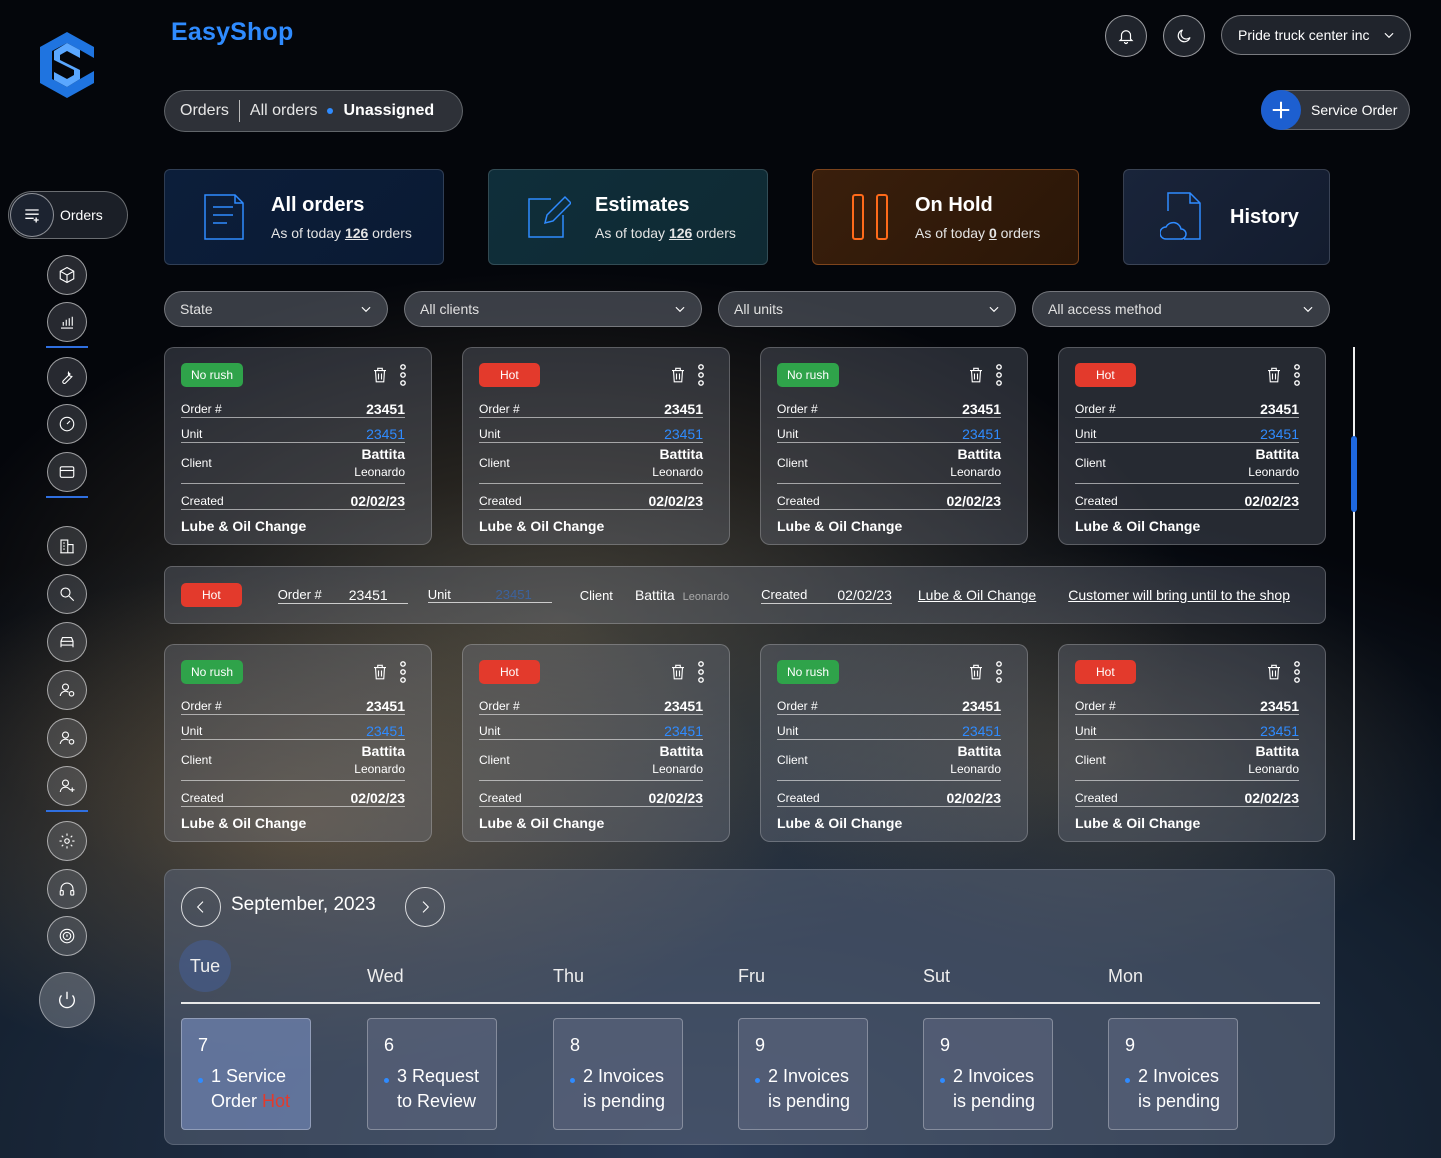  Describe the element at coordinates (992, 232) in the screenshot. I see `stat-count: 0` at that location.